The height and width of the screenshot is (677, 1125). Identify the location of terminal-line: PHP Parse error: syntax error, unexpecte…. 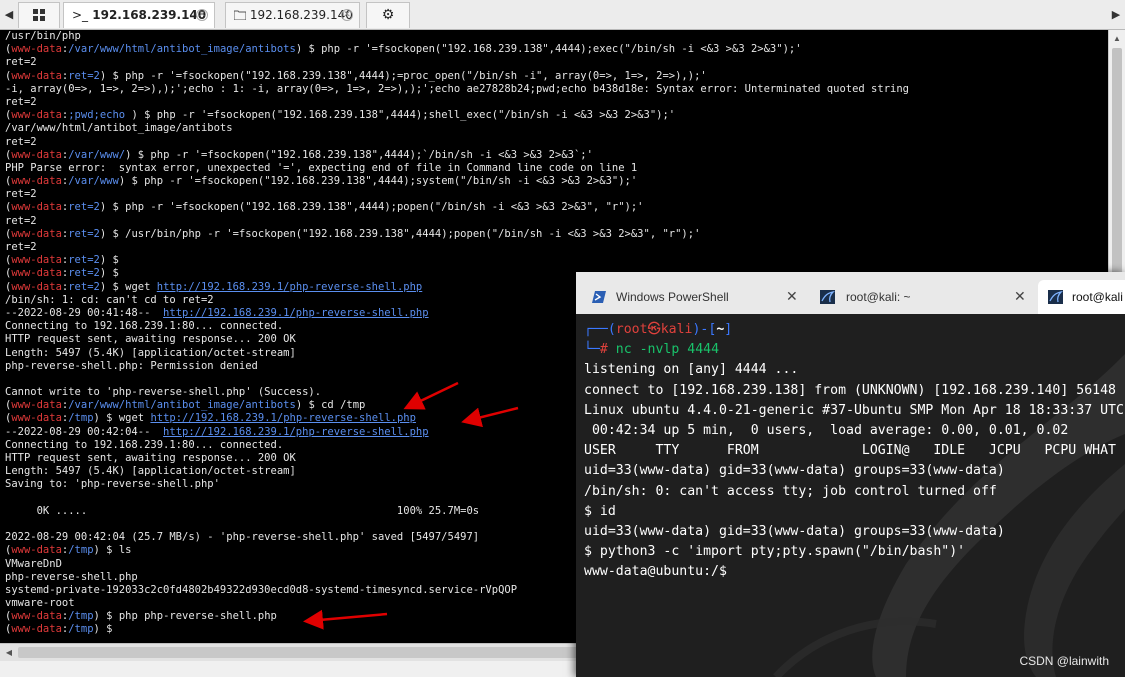
(321, 167).